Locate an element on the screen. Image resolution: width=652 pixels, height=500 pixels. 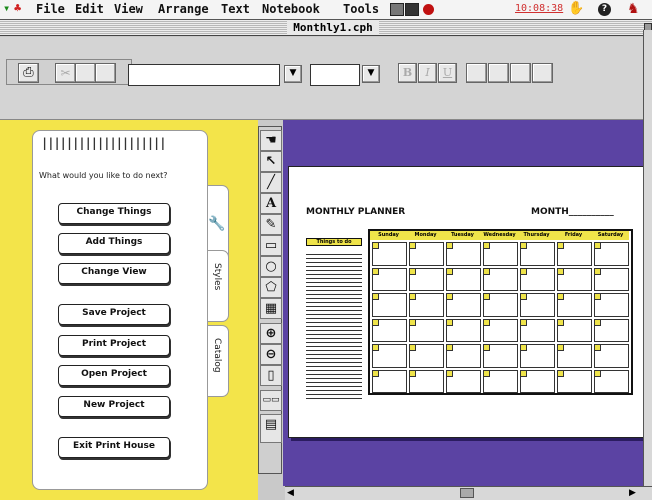
cut-icon: ✂ is located at coordinates (65, 73).